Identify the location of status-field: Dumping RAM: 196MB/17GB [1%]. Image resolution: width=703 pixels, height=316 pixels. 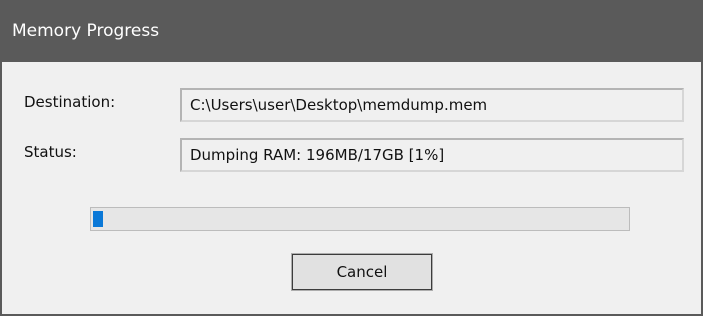
(432, 155).